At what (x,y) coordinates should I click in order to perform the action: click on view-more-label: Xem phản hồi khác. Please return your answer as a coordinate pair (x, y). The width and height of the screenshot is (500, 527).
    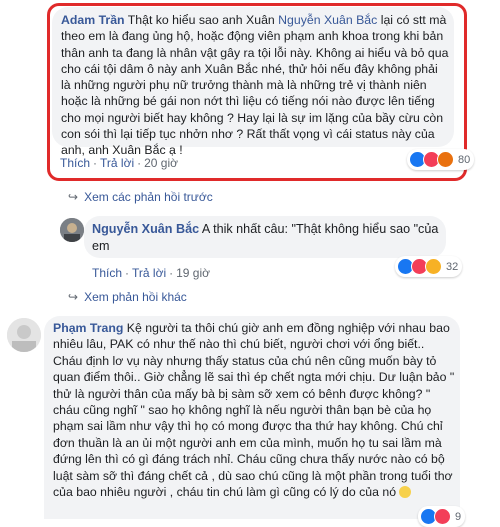
    Looking at the image, I should click on (135, 297).